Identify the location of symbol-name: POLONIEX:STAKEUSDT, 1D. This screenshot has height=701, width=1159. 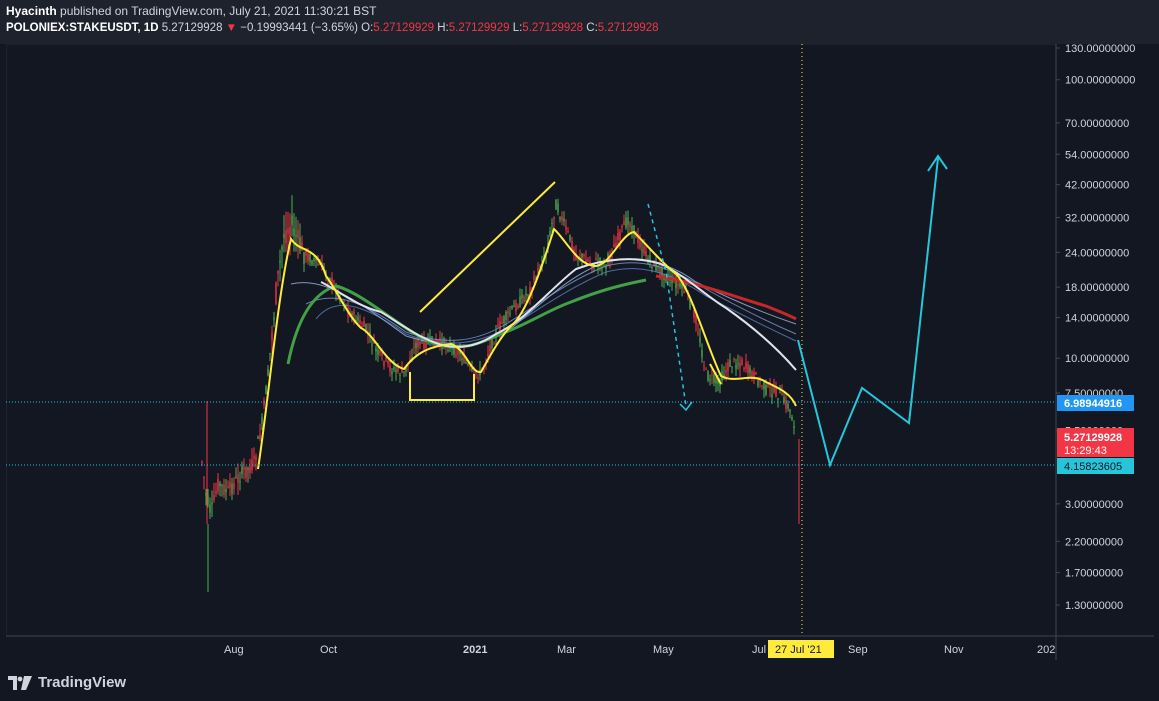
(82, 28).